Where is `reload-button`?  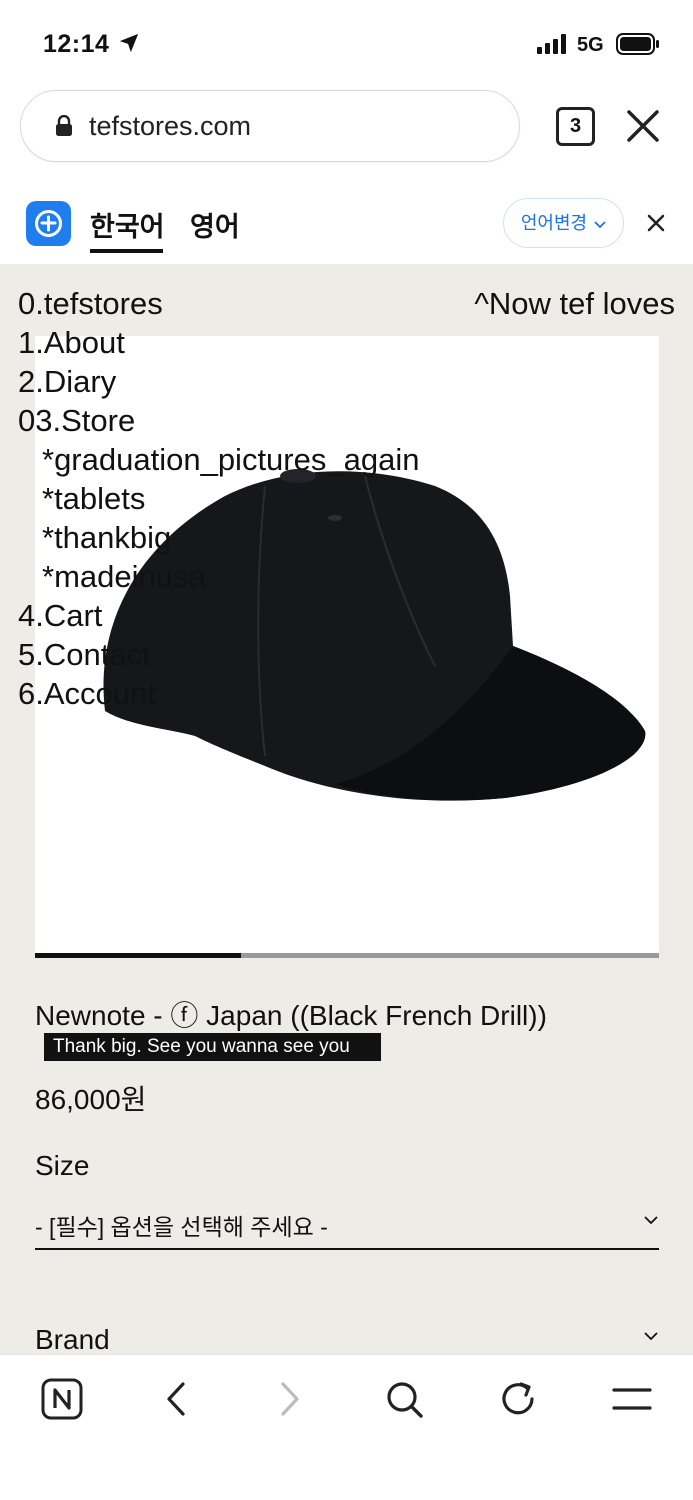 reload-button is located at coordinates (518, 1399).